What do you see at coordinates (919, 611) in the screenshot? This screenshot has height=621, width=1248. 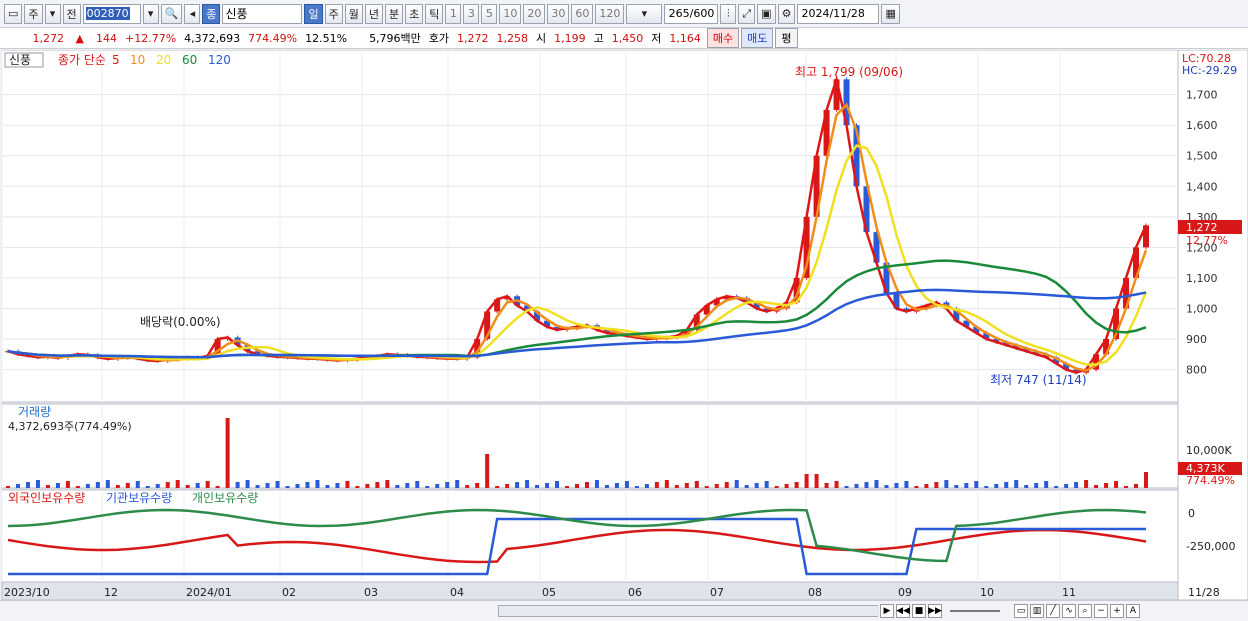 I see `stop-icon: ■` at bounding box center [919, 611].